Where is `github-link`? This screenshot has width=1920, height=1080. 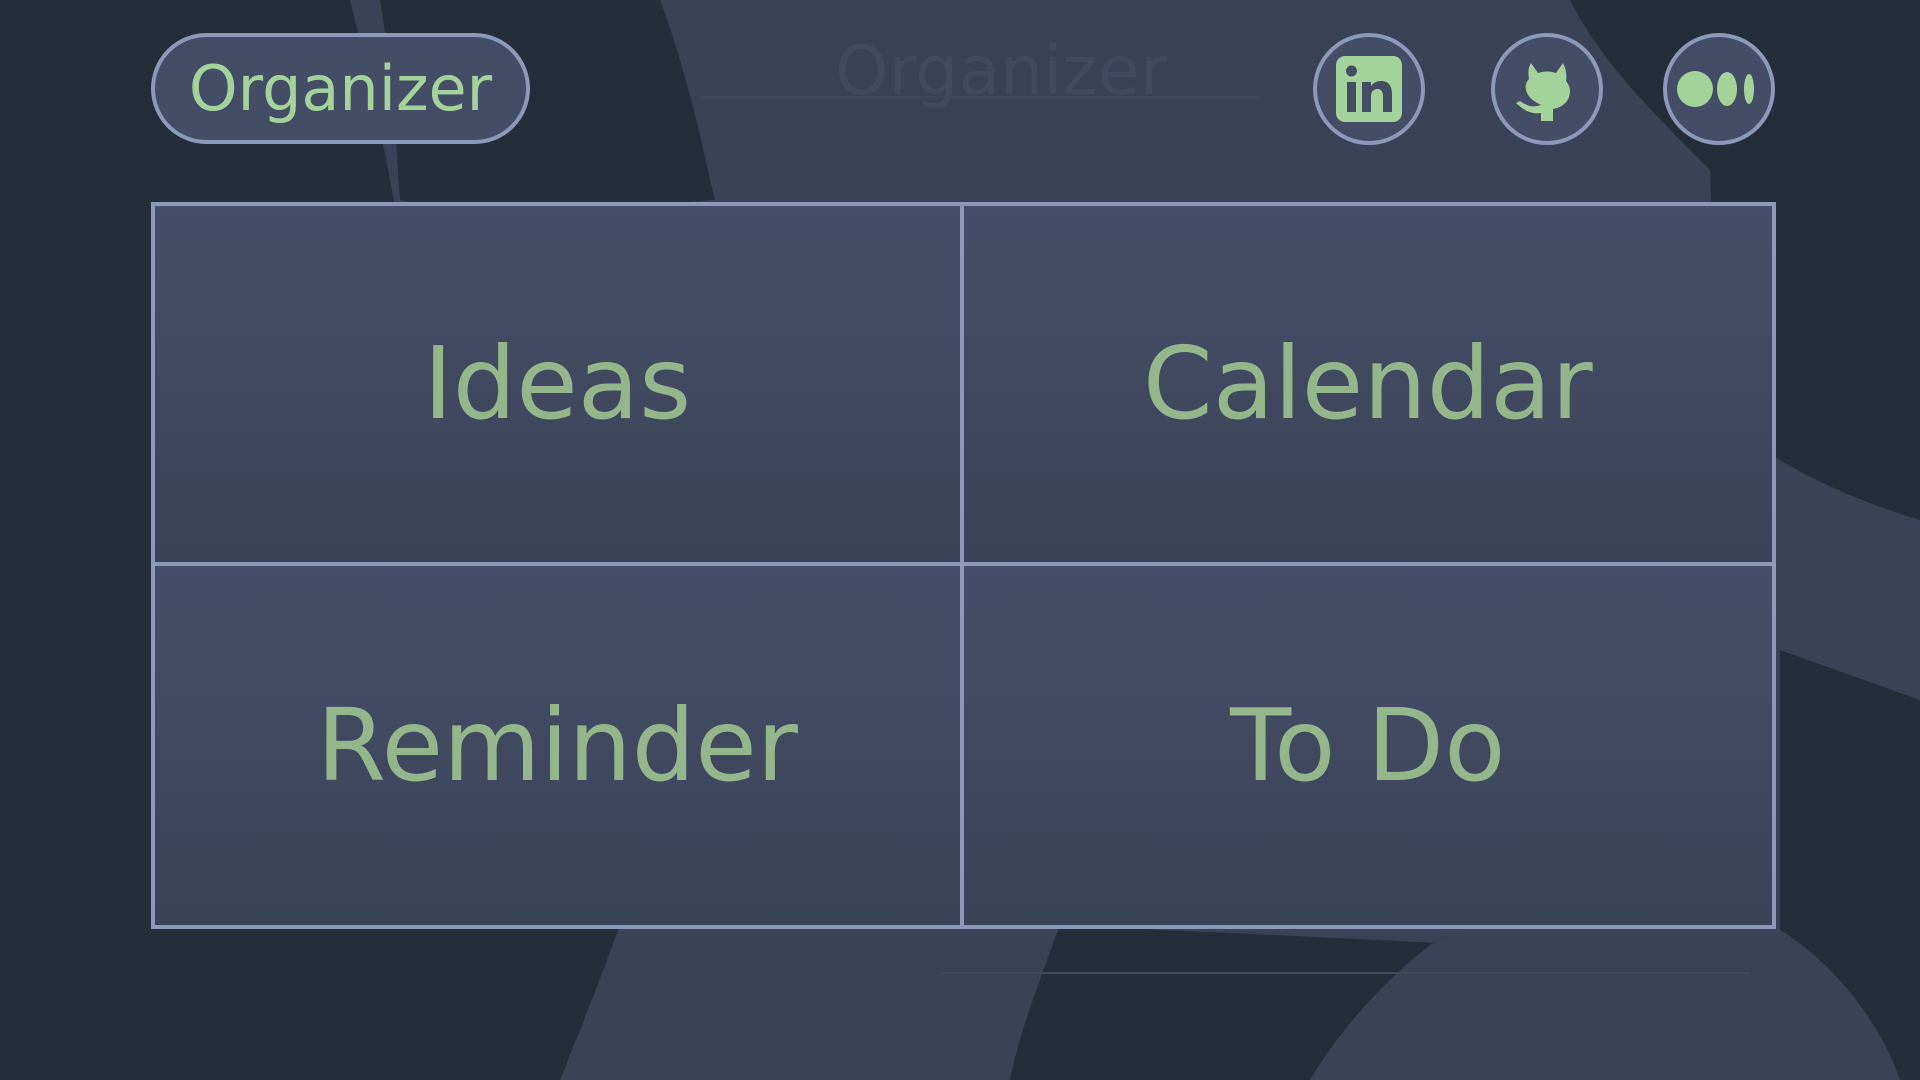 github-link is located at coordinates (1547, 89).